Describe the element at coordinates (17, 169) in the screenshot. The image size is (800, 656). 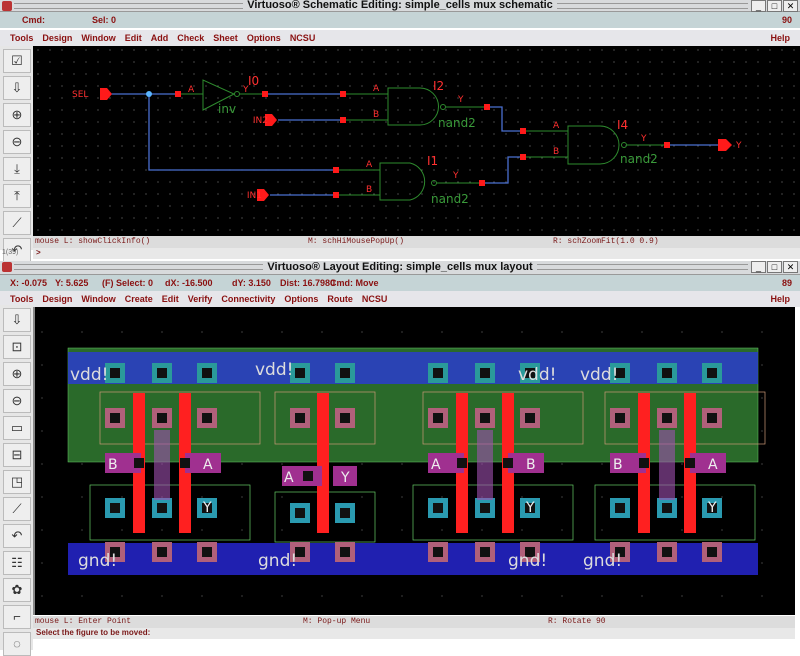
I see `descend-icon: ⤓` at that location.